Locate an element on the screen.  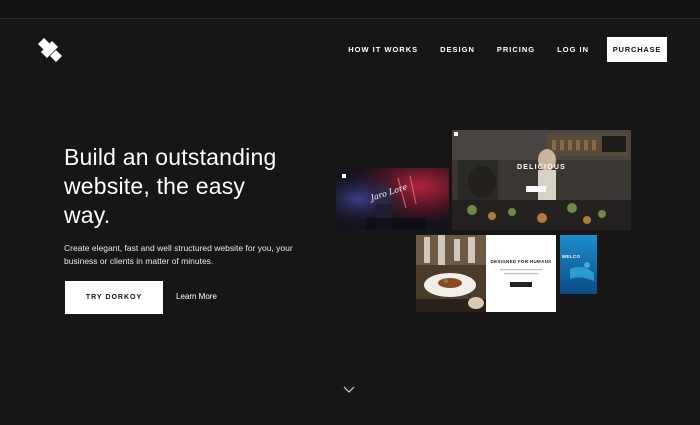
nav-design: DESIGN is located at coordinates (457, 49).